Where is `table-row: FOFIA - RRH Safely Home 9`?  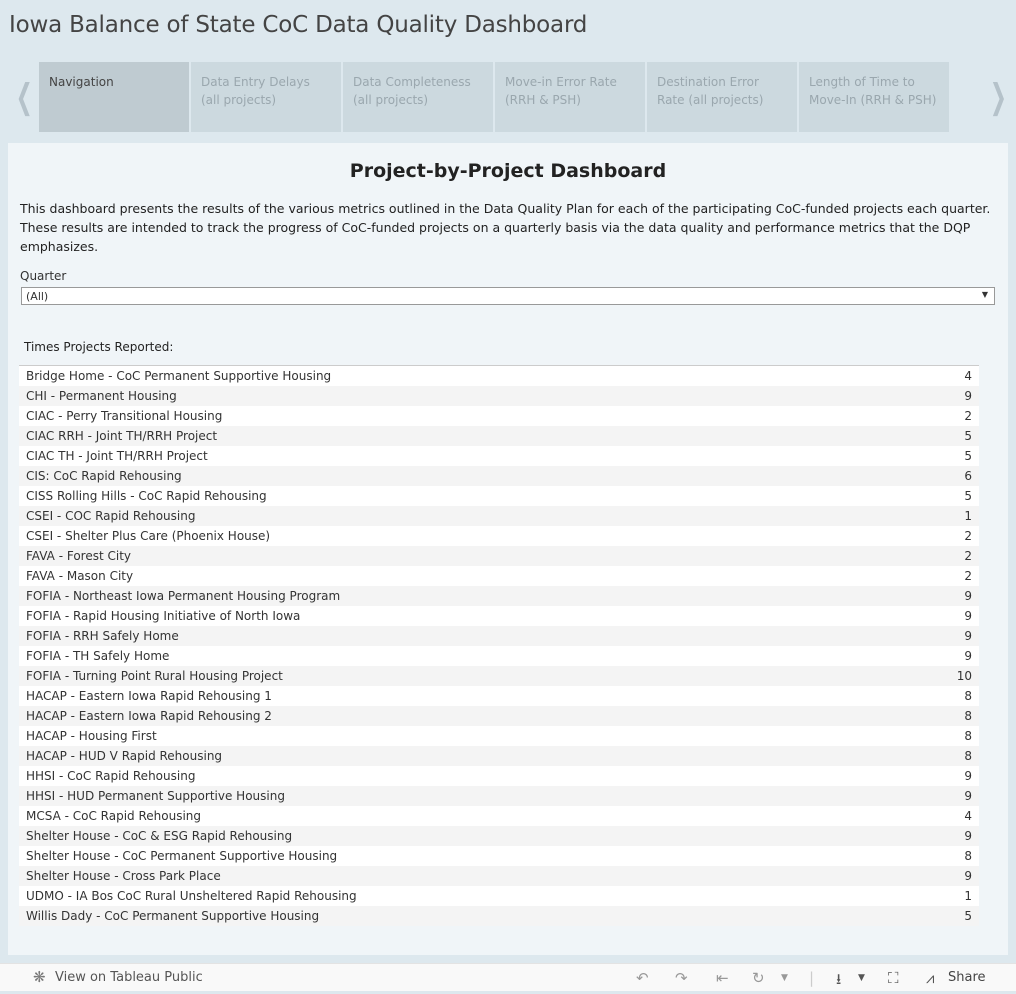 table-row: FOFIA - RRH Safely Home 9 is located at coordinates (499, 636).